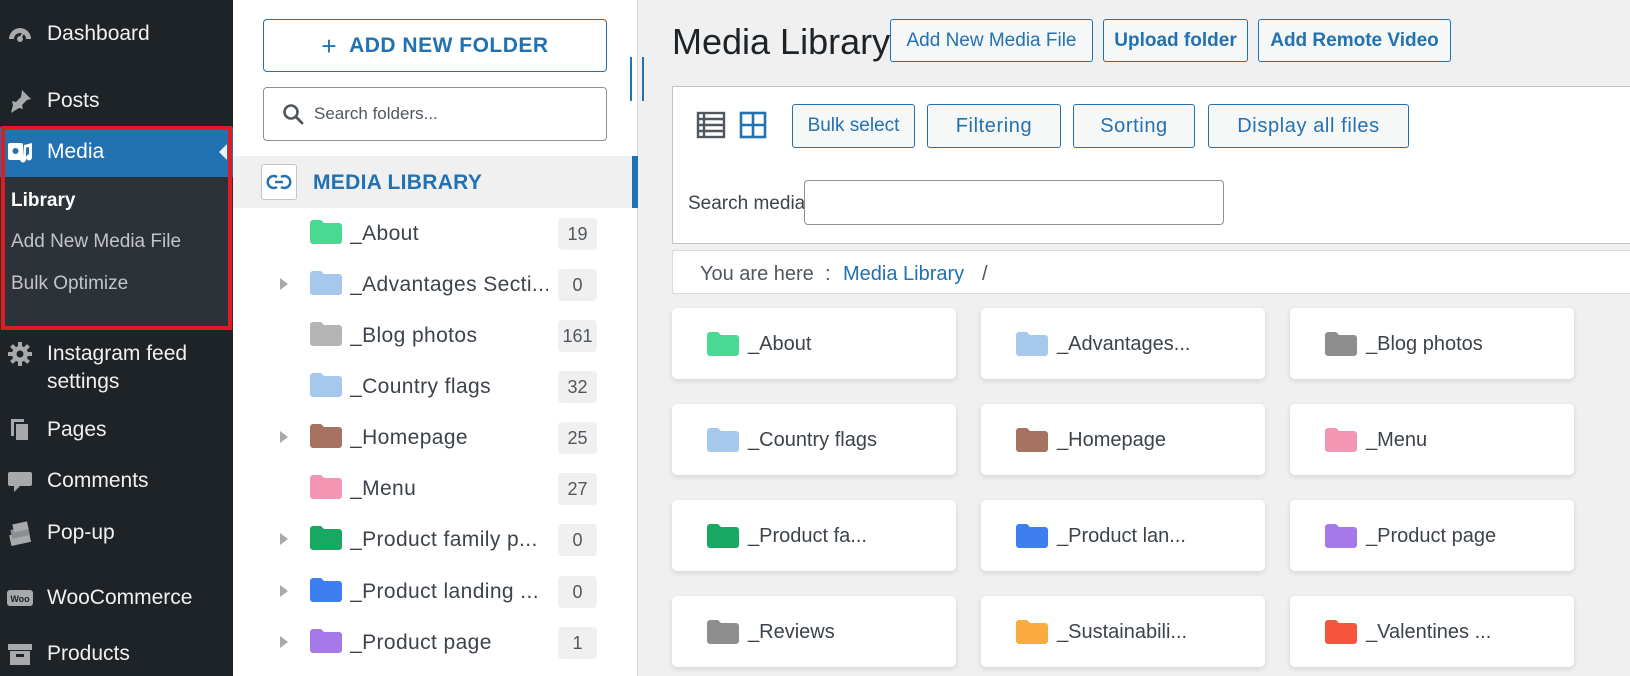 The height and width of the screenshot is (676, 1630). I want to click on panel-resize-handle, so click(637, 79).